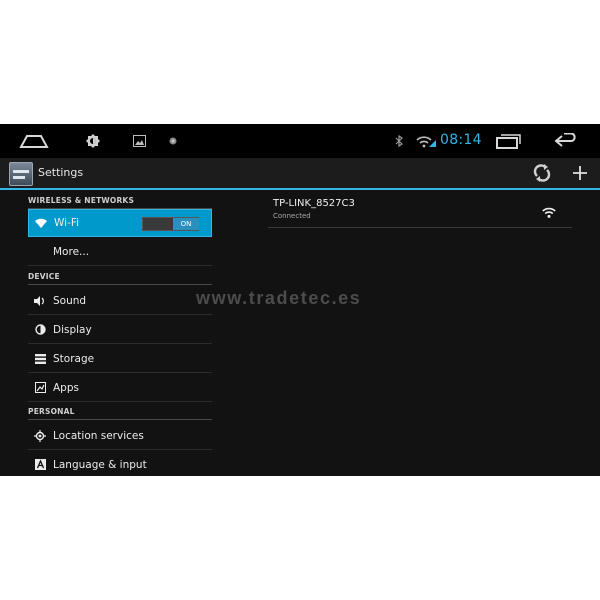 This screenshot has width=600, height=600. Describe the element at coordinates (300, 174) in the screenshot. I see `action-bar: Settings` at that location.